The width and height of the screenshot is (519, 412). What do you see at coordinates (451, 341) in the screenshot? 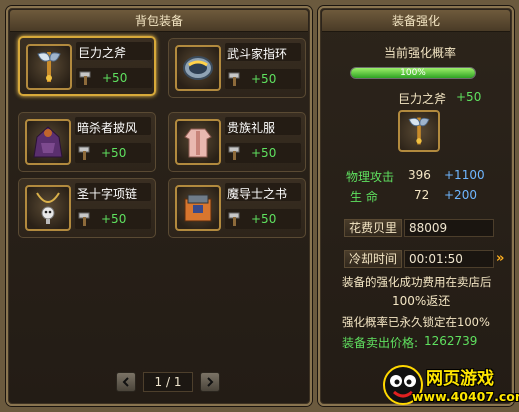
I see `sell-price-value: 1262739` at bounding box center [451, 341].